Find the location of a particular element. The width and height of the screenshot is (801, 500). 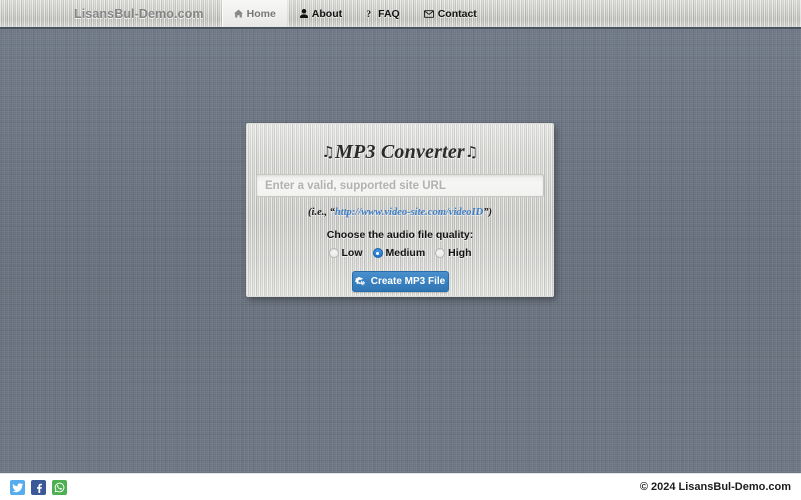

envelope-icon is located at coordinates (428, 13).